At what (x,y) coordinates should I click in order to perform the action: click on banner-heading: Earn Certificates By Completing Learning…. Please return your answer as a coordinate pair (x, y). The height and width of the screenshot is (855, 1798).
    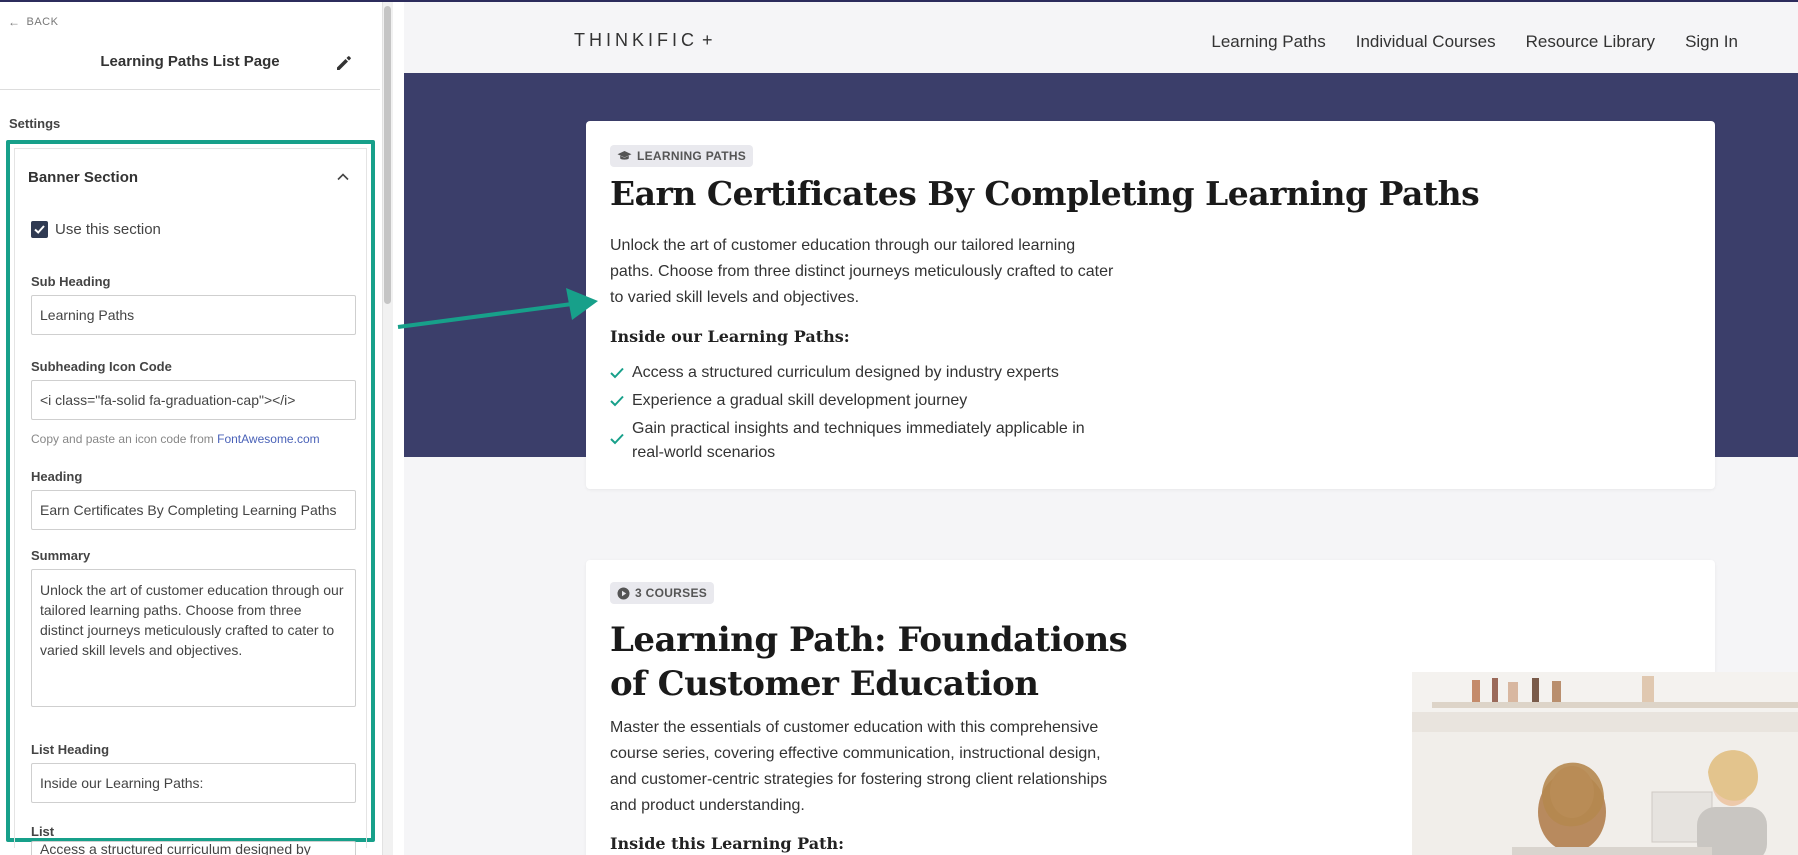
    Looking at the image, I should click on (1045, 193).